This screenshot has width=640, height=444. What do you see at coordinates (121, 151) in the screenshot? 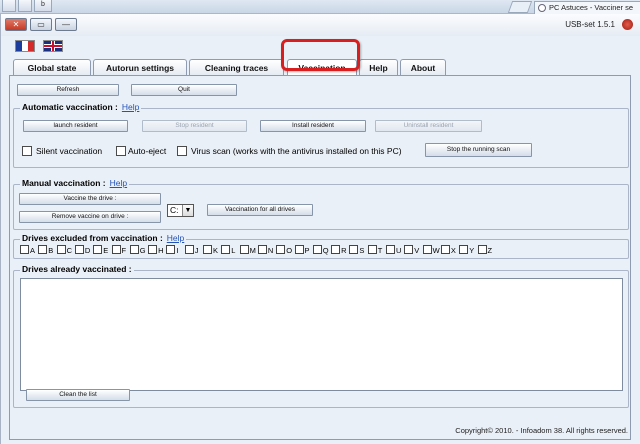
I see `auto-eject-checkbox` at bounding box center [121, 151].